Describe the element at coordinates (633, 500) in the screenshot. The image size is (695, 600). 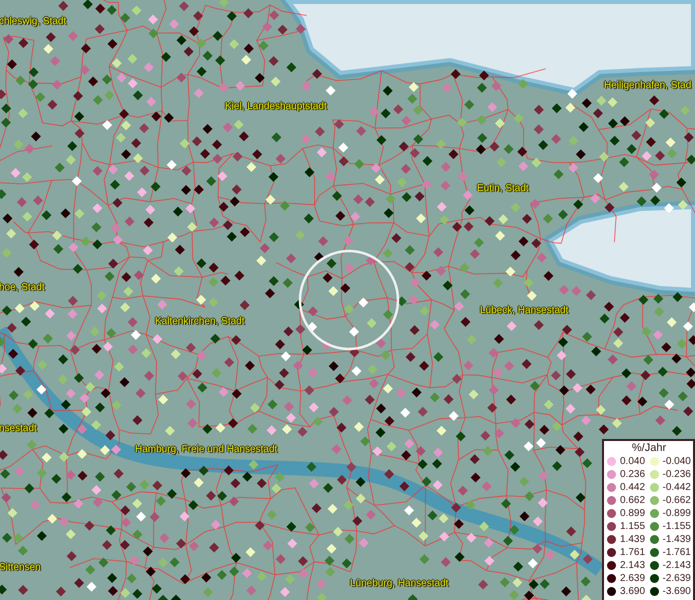
I see `legend-value: 0.662` at that location.